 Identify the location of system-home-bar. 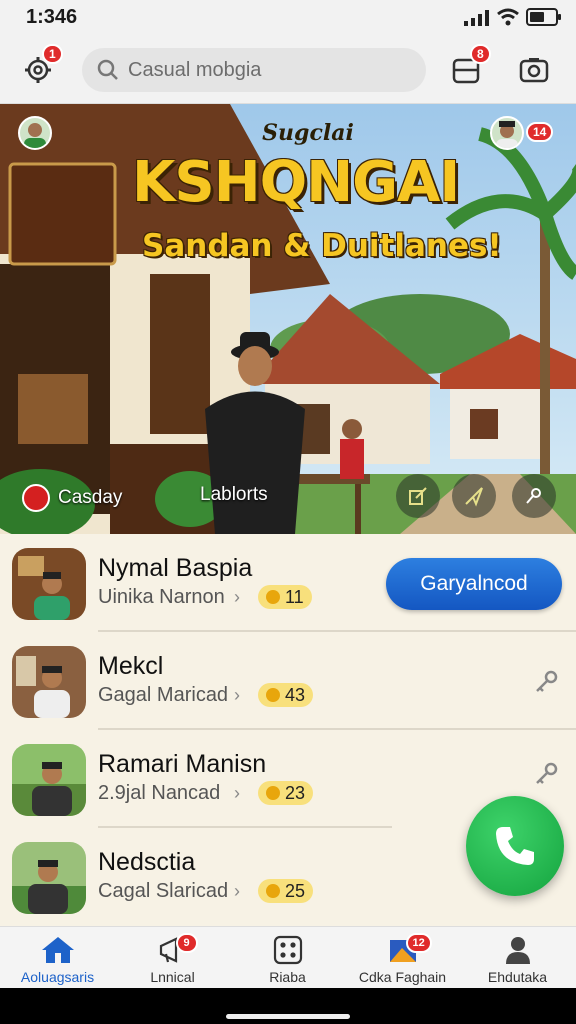
(288, 1006).